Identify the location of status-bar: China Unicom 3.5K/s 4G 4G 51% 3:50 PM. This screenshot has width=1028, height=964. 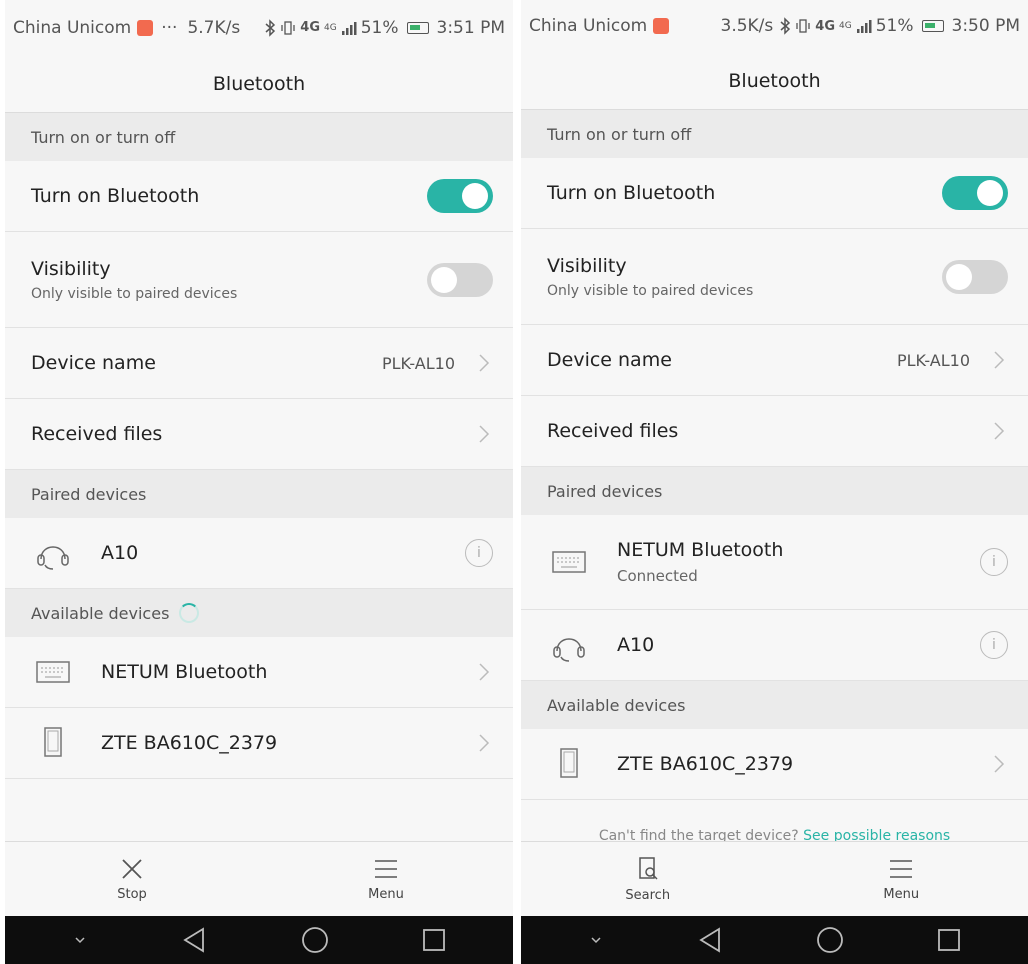
(774, 26).